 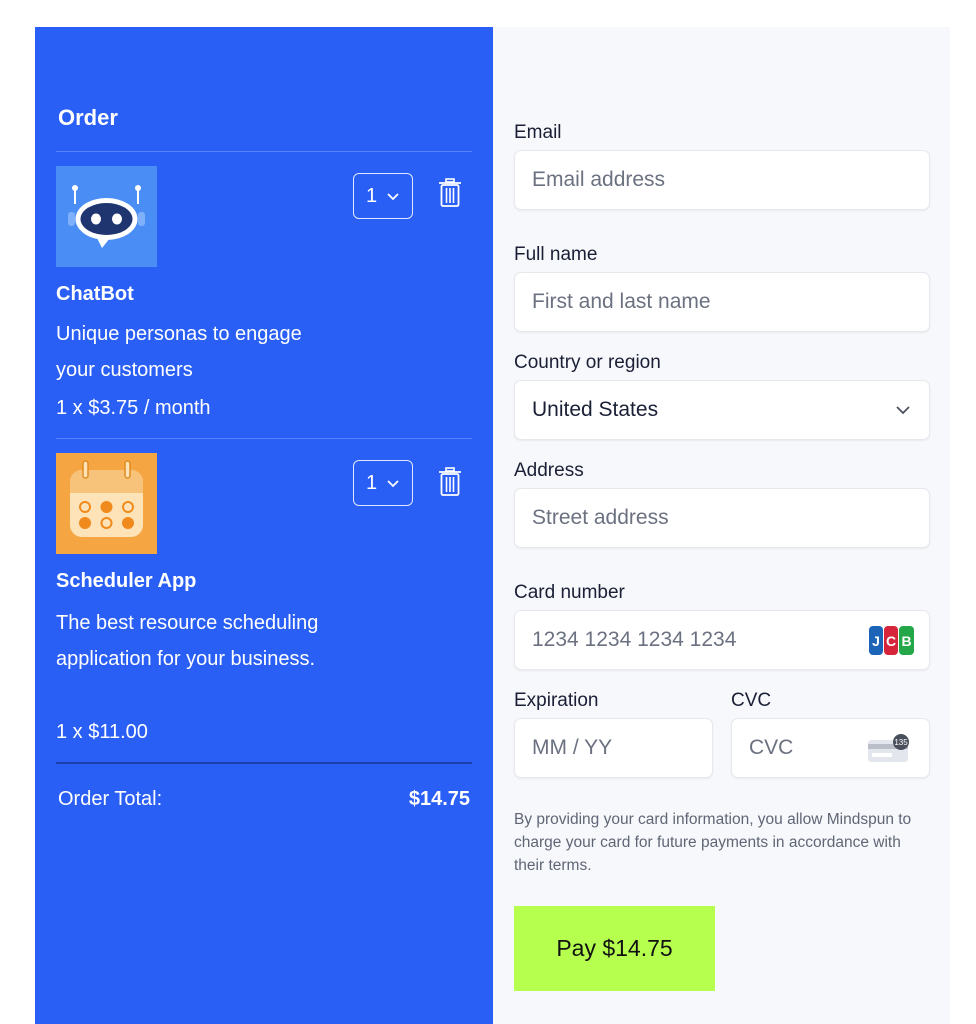 What do you see at coordinates (901, 742) in the screenshot?
I see `cvc-icon-text: 135` at bounding box center [901, 742].